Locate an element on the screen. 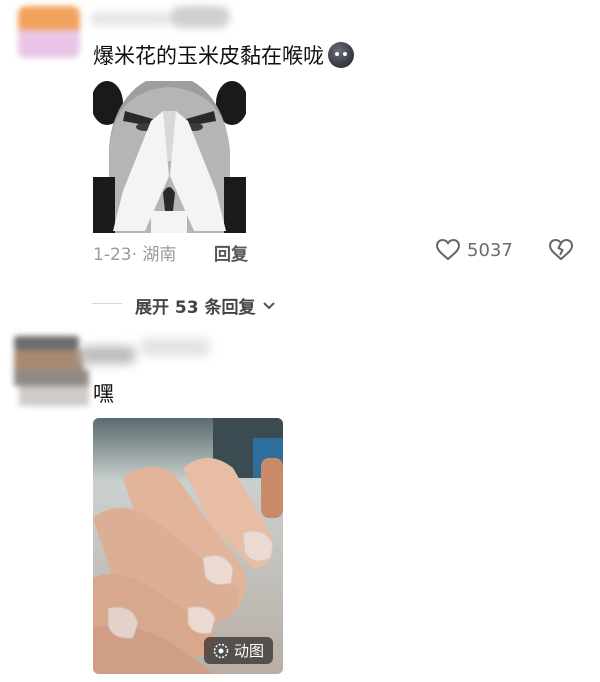 The height and width of the screenshot is (682, 600). comment-image is located at coordinates (169, 157).